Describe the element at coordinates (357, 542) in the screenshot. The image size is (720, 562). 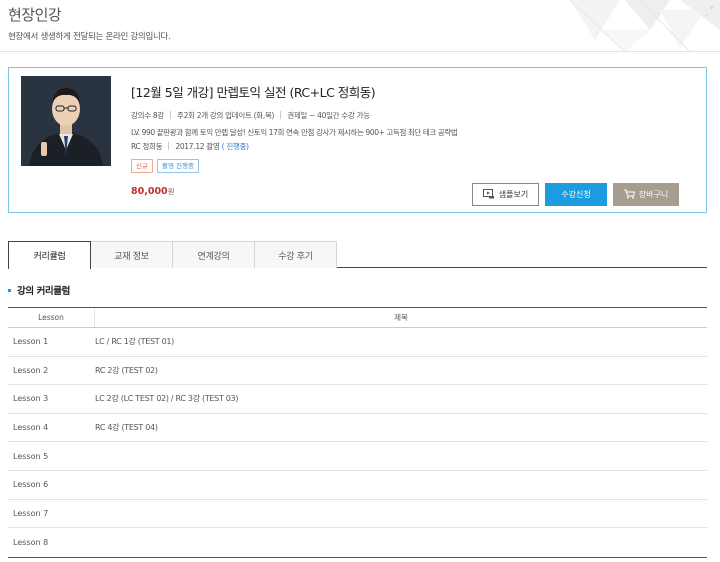
I see `table-row: Lesson 8` at that location.